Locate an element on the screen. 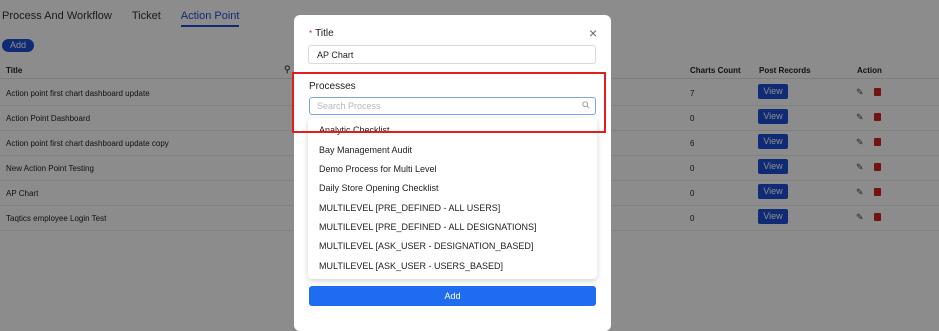  highlight-box is located at coordinates (449, 102).